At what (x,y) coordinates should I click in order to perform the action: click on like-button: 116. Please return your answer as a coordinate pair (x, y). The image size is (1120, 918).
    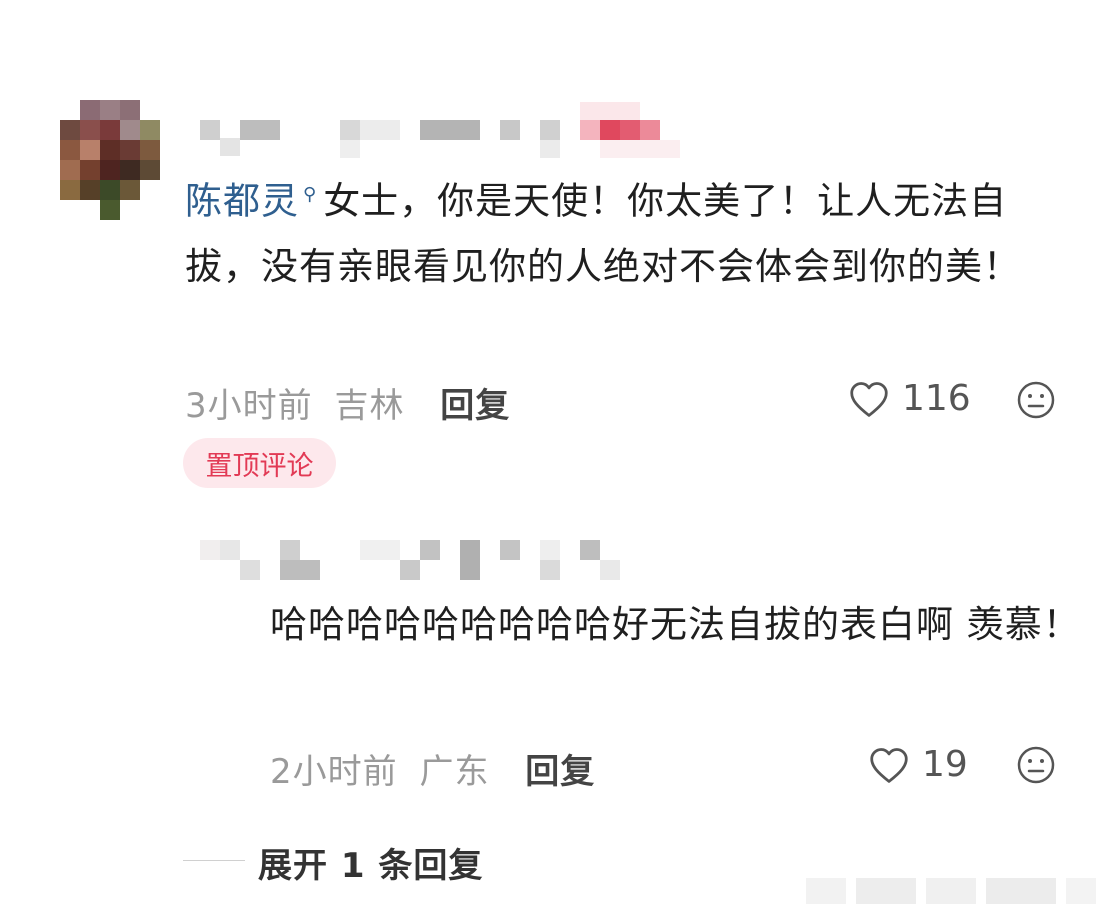
    Looking at the image, I should click on (909, 398).